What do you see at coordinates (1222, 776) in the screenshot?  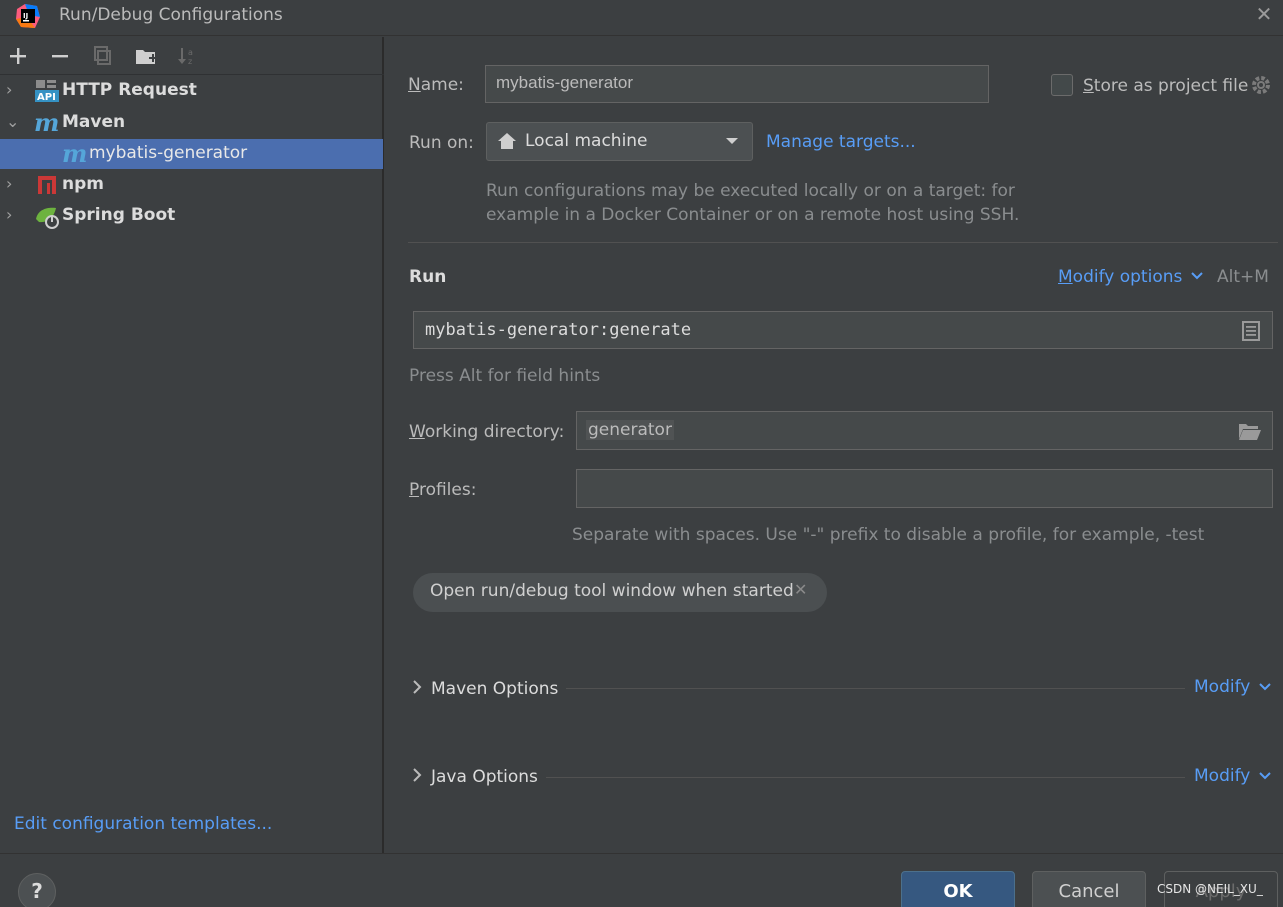 I see `java-options-modify-link: Modify` at bounding box center [1222, 776].